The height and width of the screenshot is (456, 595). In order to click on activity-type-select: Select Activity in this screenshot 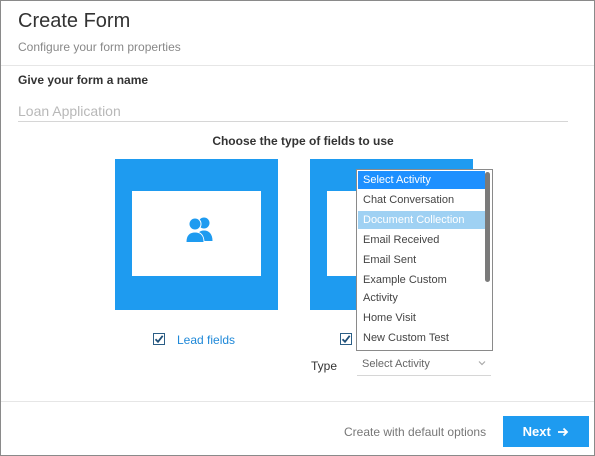, I will do `click(424, 365)`.